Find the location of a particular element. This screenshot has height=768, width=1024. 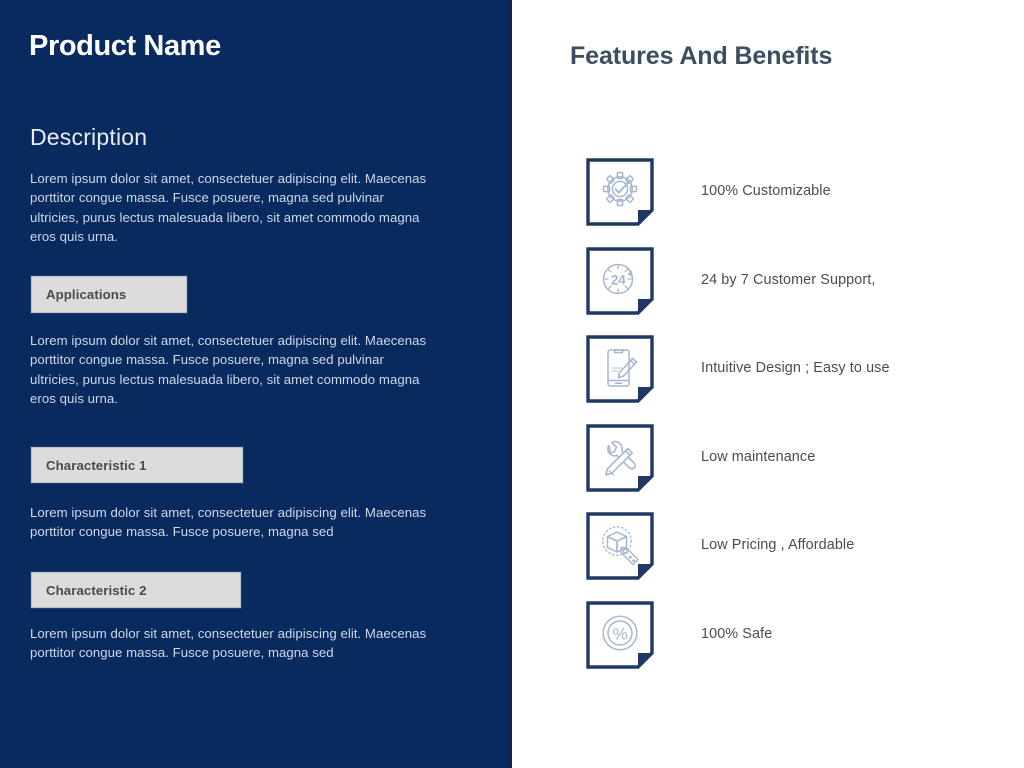

feature-label: 100% Safe is located at coordinates (737, 633).